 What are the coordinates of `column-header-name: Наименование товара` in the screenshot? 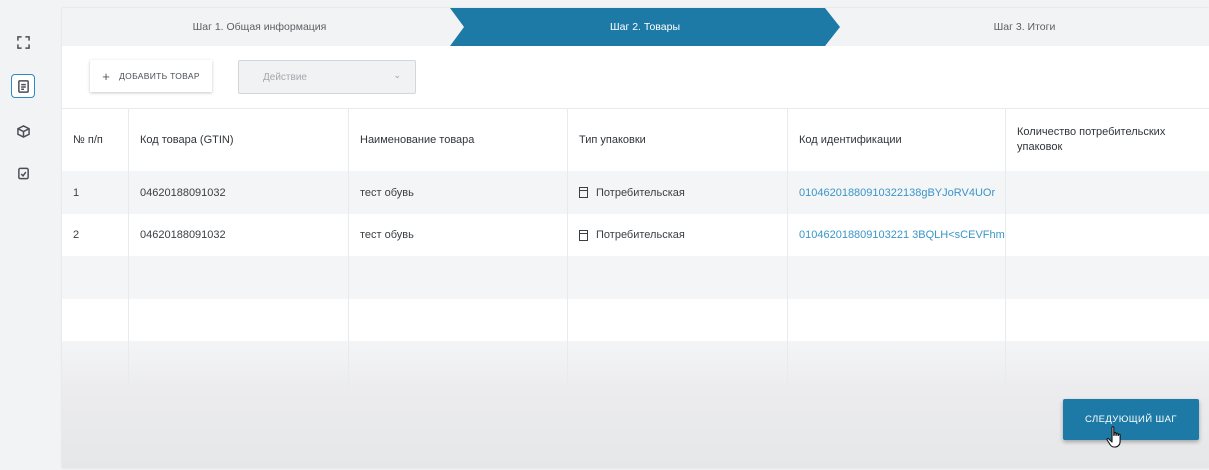 It's located at (458, 140).